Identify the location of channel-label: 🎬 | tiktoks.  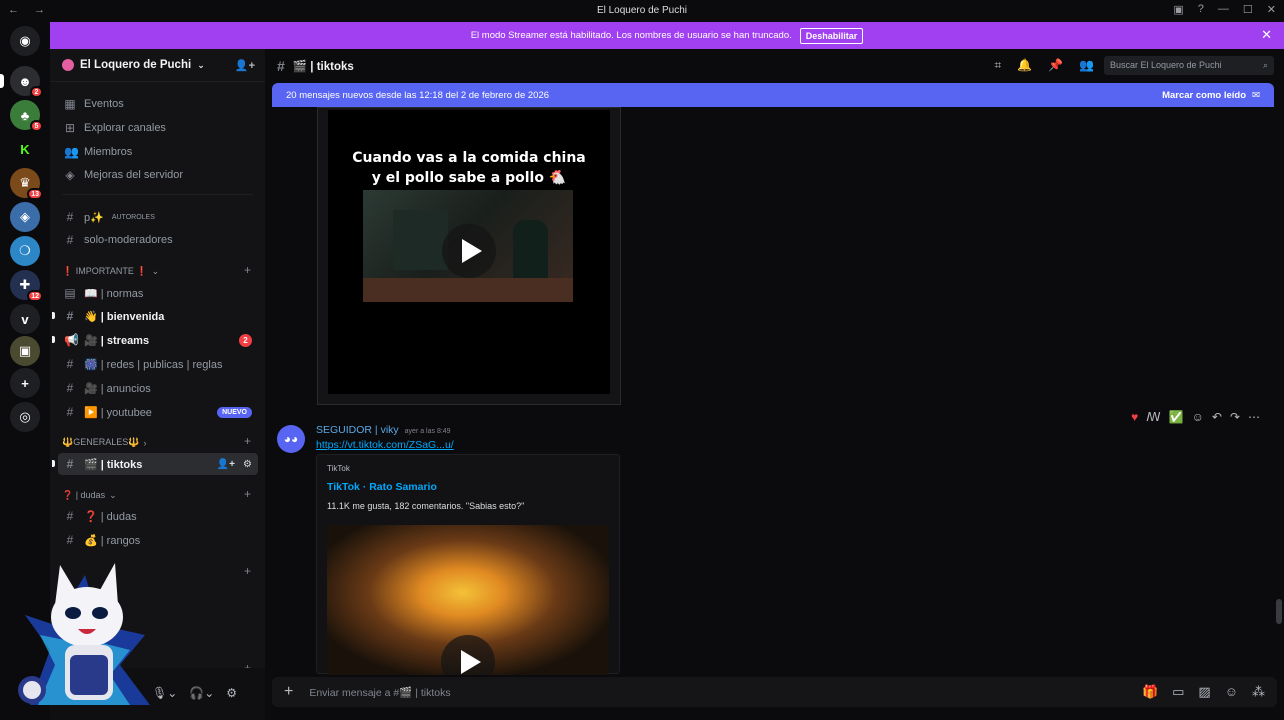
(113, 464).